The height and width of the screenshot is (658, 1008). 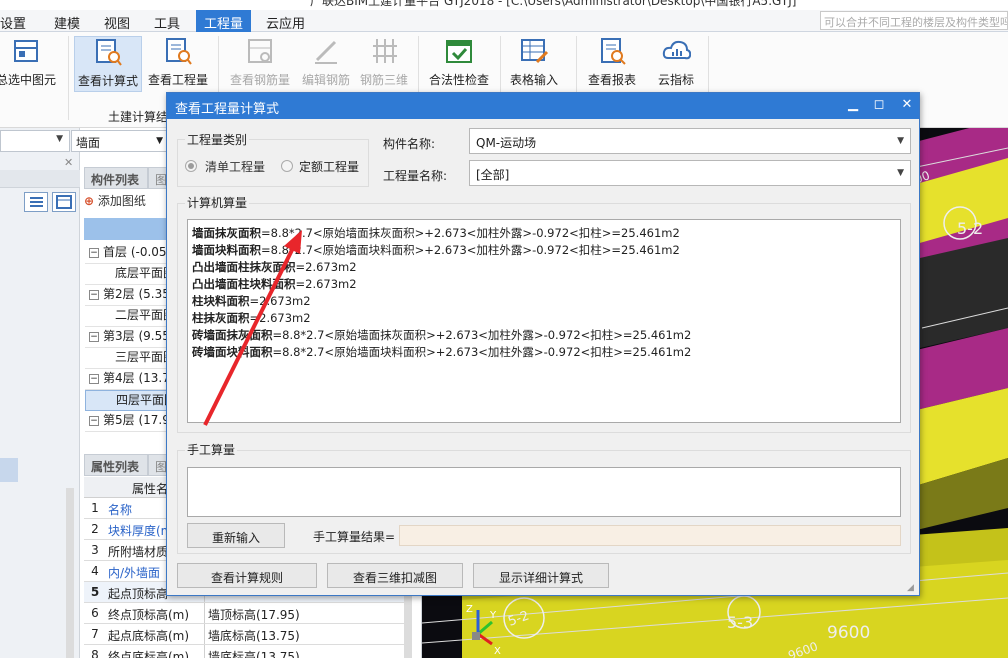 What do you see at coordinates (167, 22) in the screenshot?
I see `menu-tools: 工具` at bounding box center [167, 22].